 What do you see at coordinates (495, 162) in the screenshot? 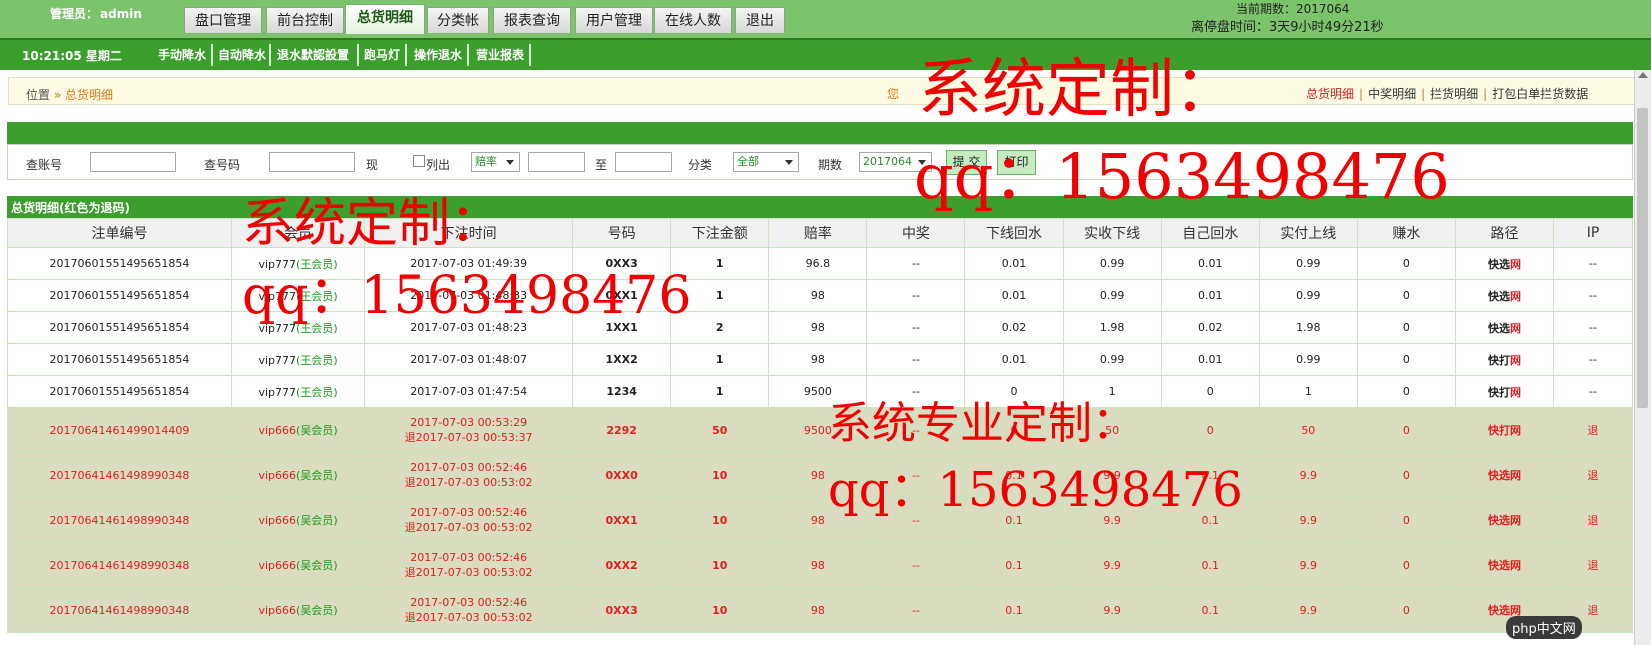
I see `list-select: 赔率` at bounding box center [495, 162].